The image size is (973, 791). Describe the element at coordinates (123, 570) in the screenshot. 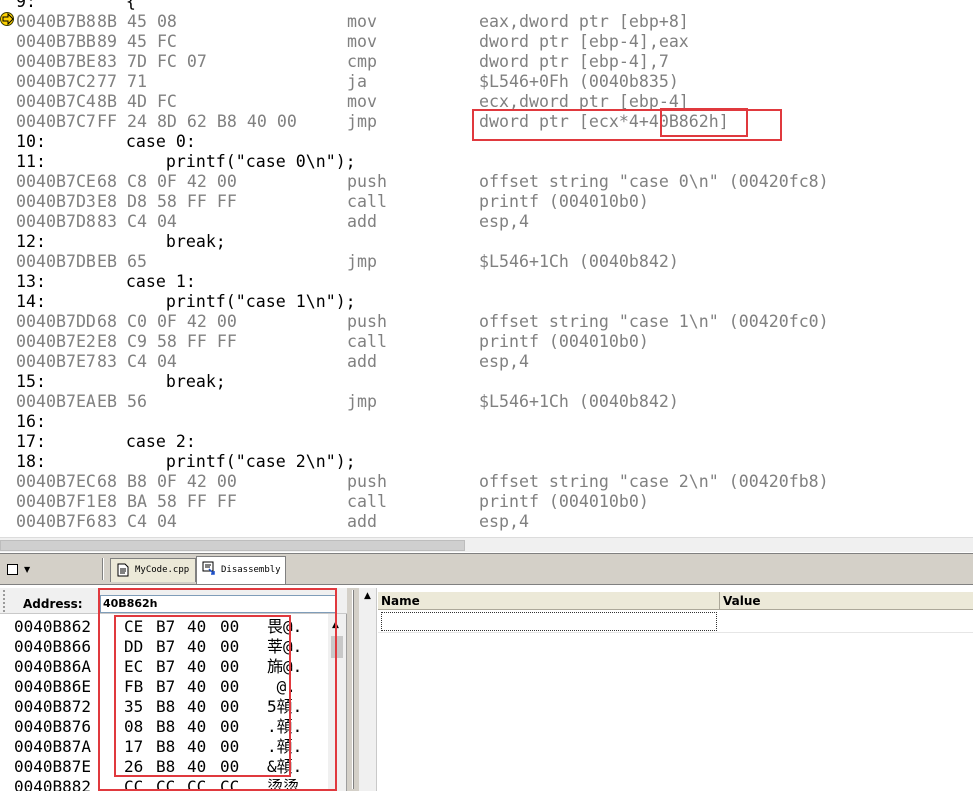

I see `file-icon` at that location.